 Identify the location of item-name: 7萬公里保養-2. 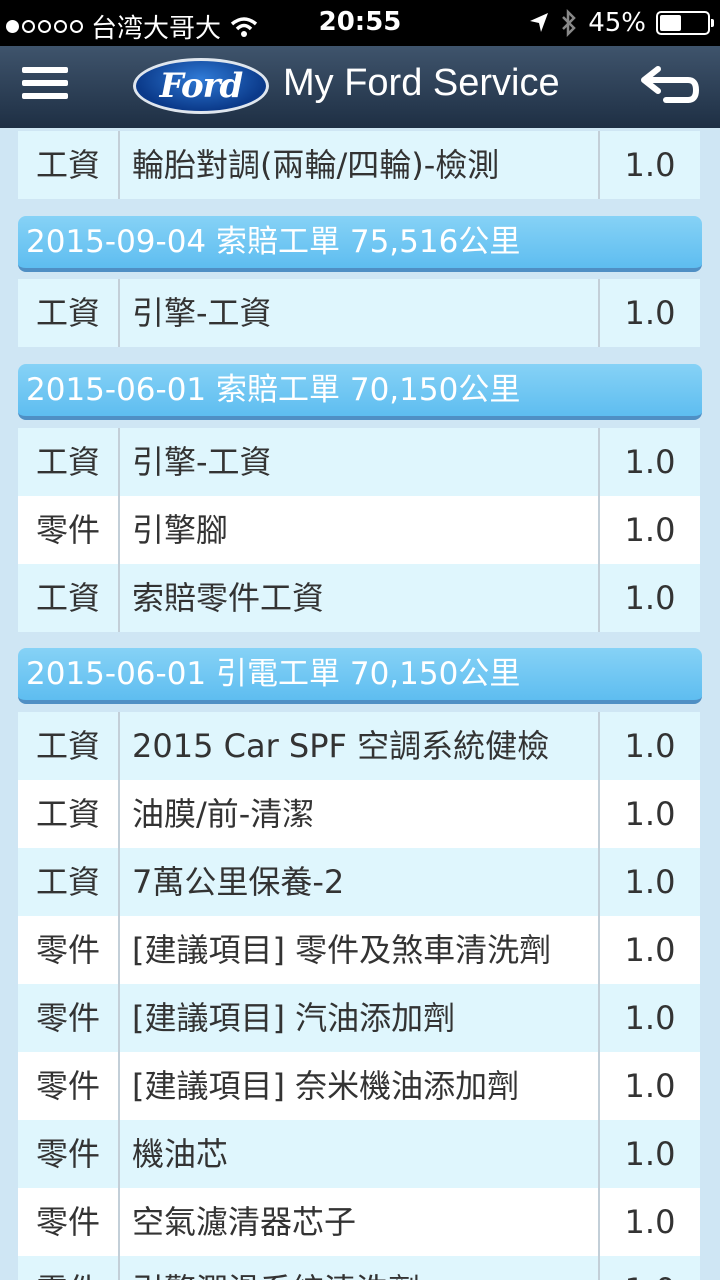
(238, 882).